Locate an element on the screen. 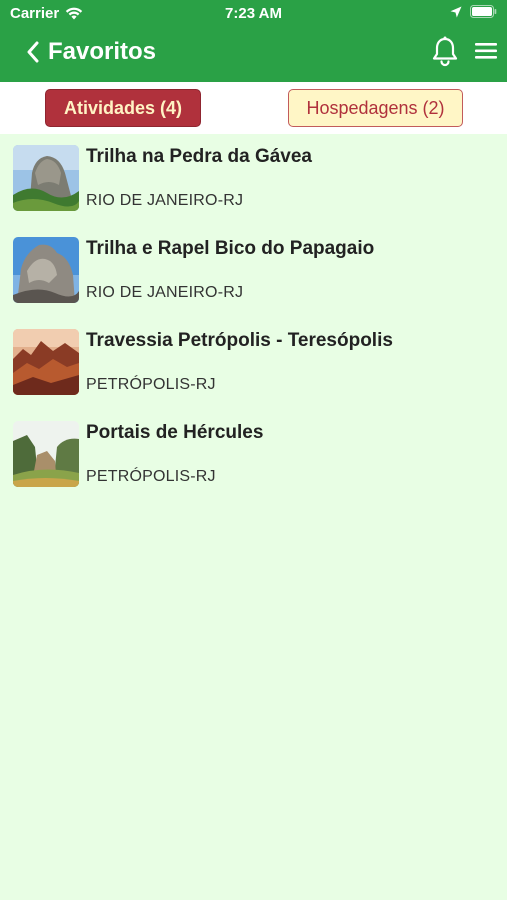  tab-atividades: Atividades (4) is located at coordinates (123, 108).